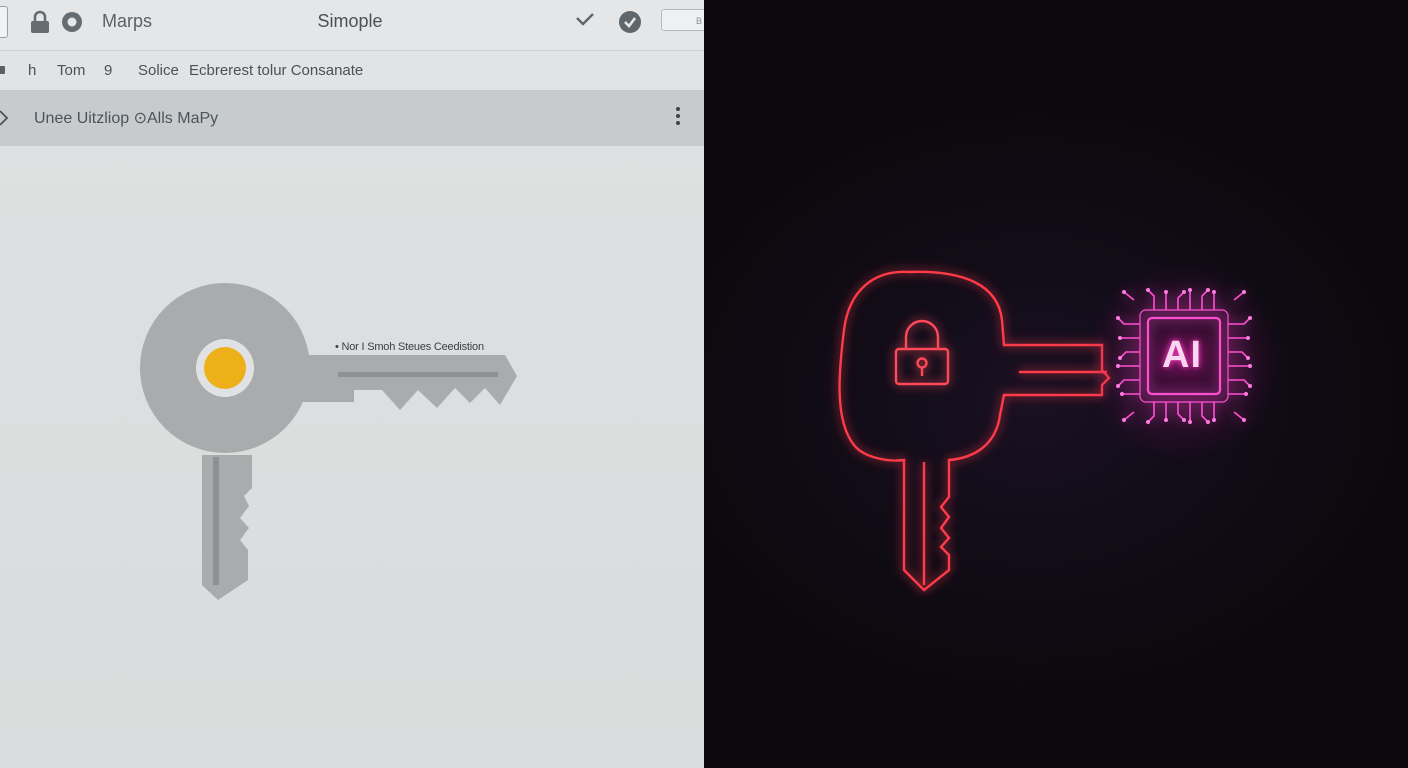 Image resolution: width=1408 pixels, height=768 pixels. What do you see at coordinates (922, 352) in the screenshot?
I see `lock-icon` at bounding box center [922, 352].